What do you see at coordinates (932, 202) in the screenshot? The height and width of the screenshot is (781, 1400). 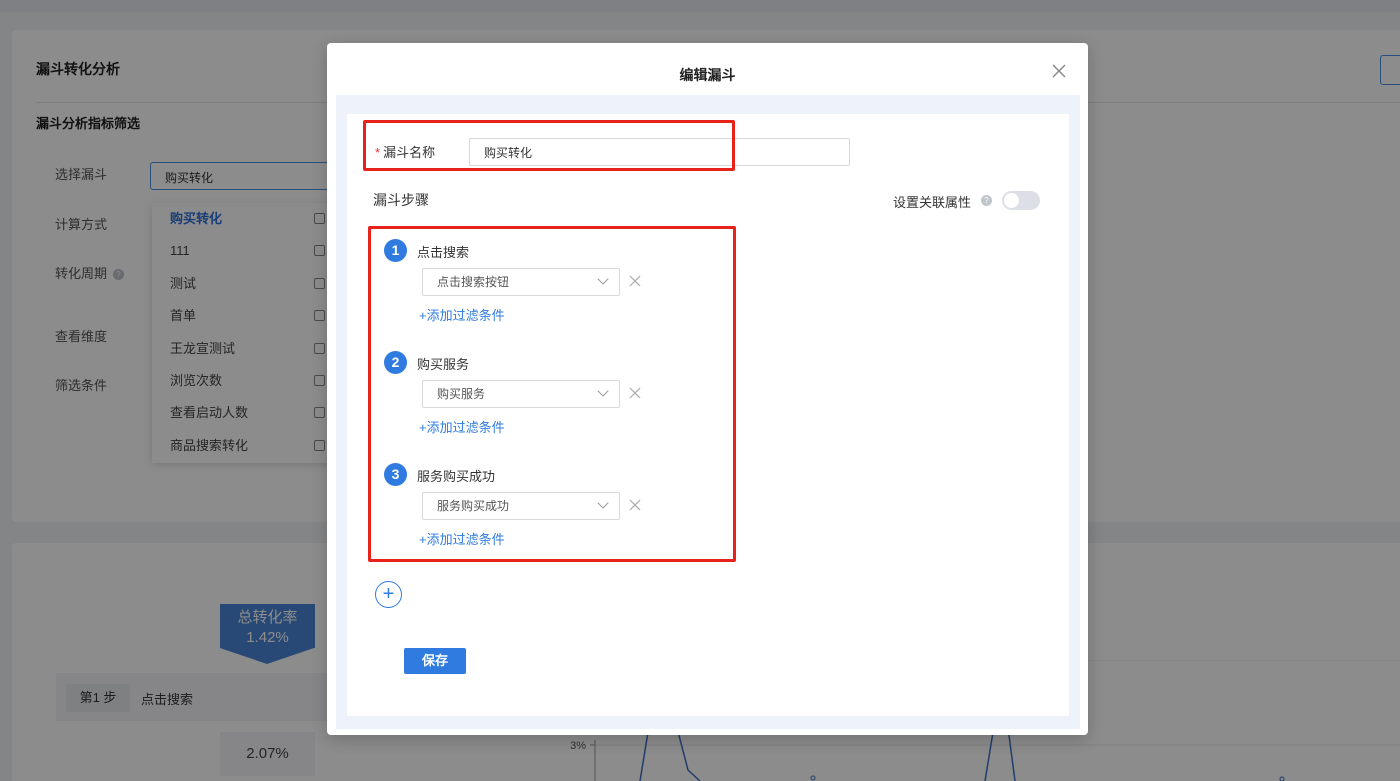 I see `assoc-attr-label: 设置关联属性` at bounding box center [932, 202].